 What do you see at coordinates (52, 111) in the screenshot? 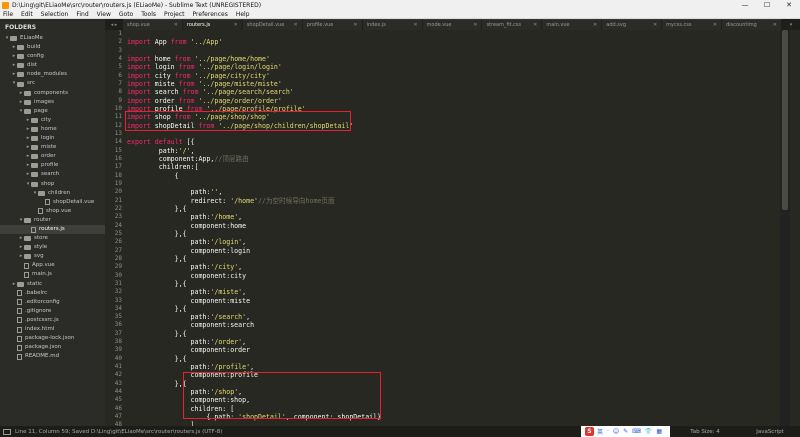
I see `tree-folder-item: ▾ page` at bounding box center [52, 111].